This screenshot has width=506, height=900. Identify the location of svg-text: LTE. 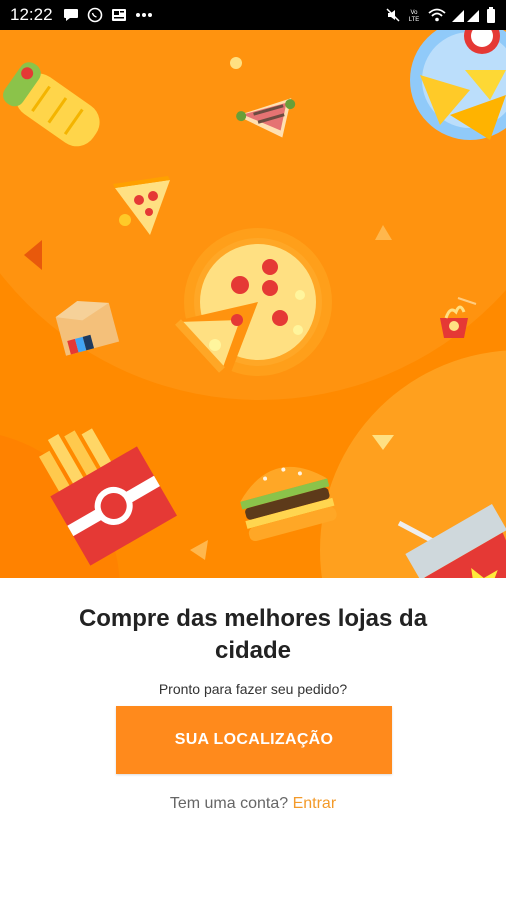
(414, 19).